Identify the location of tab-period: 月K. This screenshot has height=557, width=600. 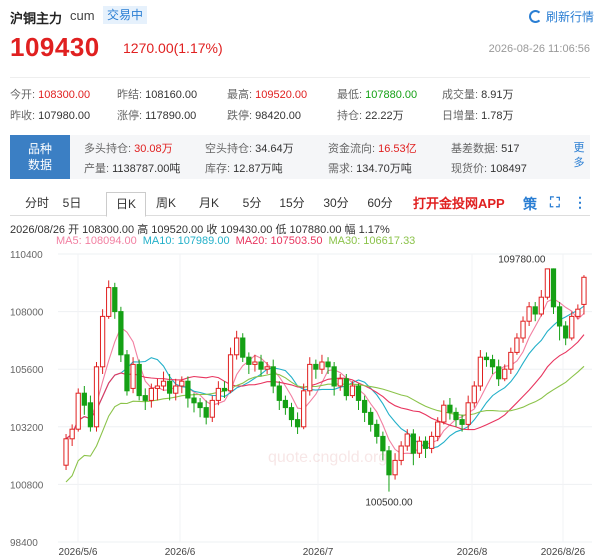
(209, 204).